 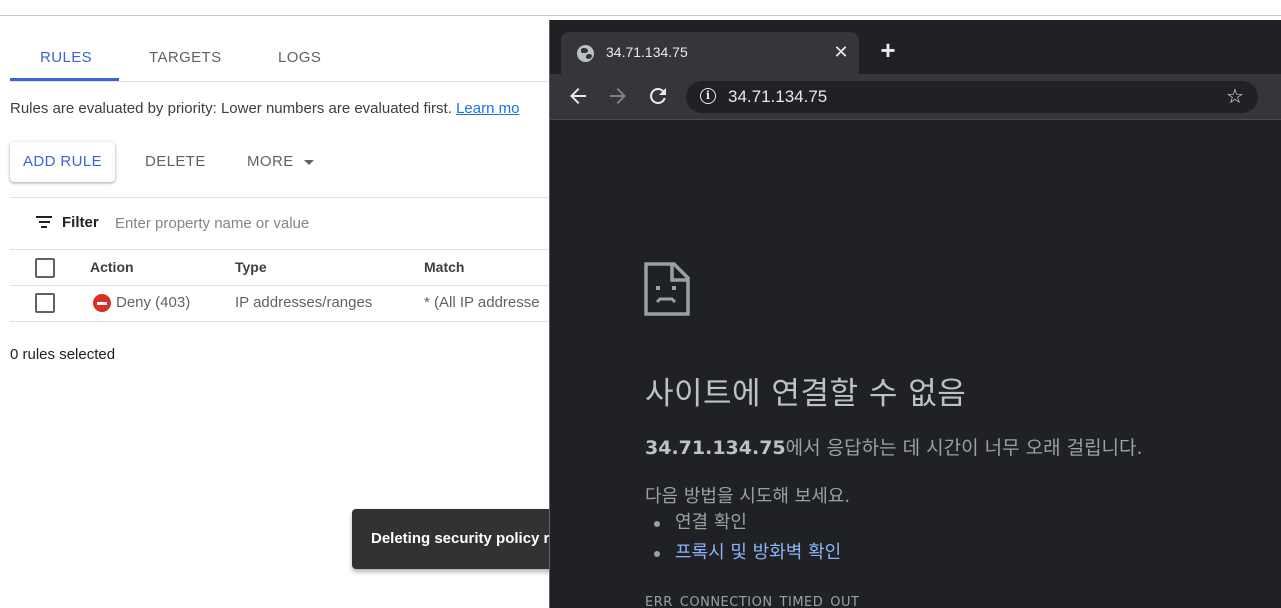 What do you see at coordinates (45, 303) in the screenshot?
I see `row-checkbox` at bounding box center [45, 303].